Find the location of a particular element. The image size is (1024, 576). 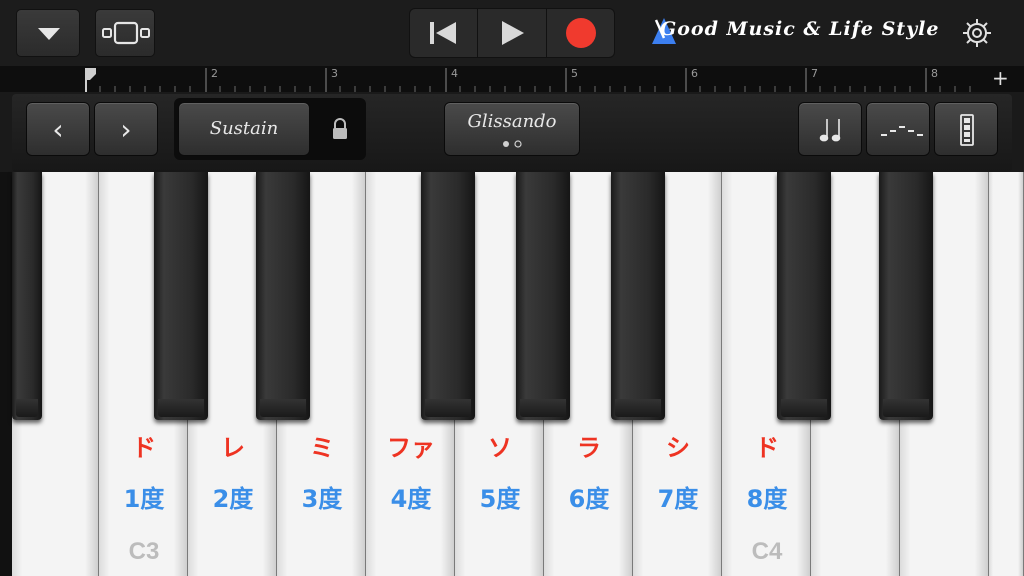

degree-label: 5度 is located at coordinates (500, 499).